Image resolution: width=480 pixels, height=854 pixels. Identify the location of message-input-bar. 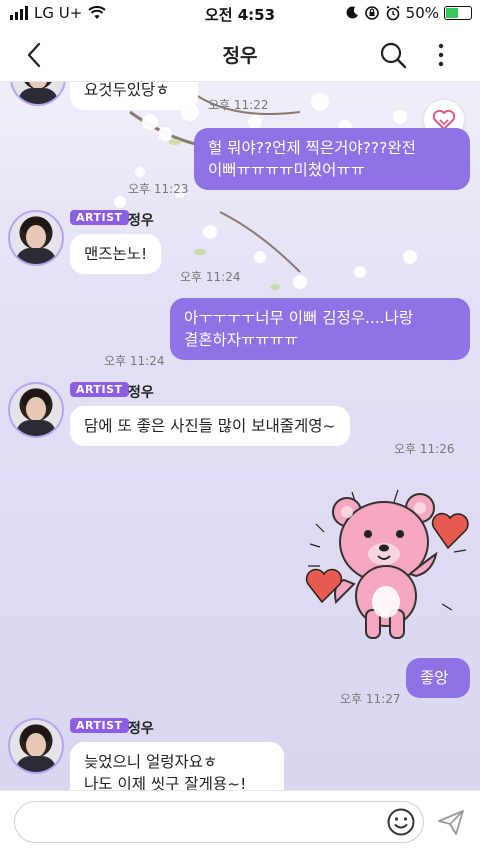
(240, 822).